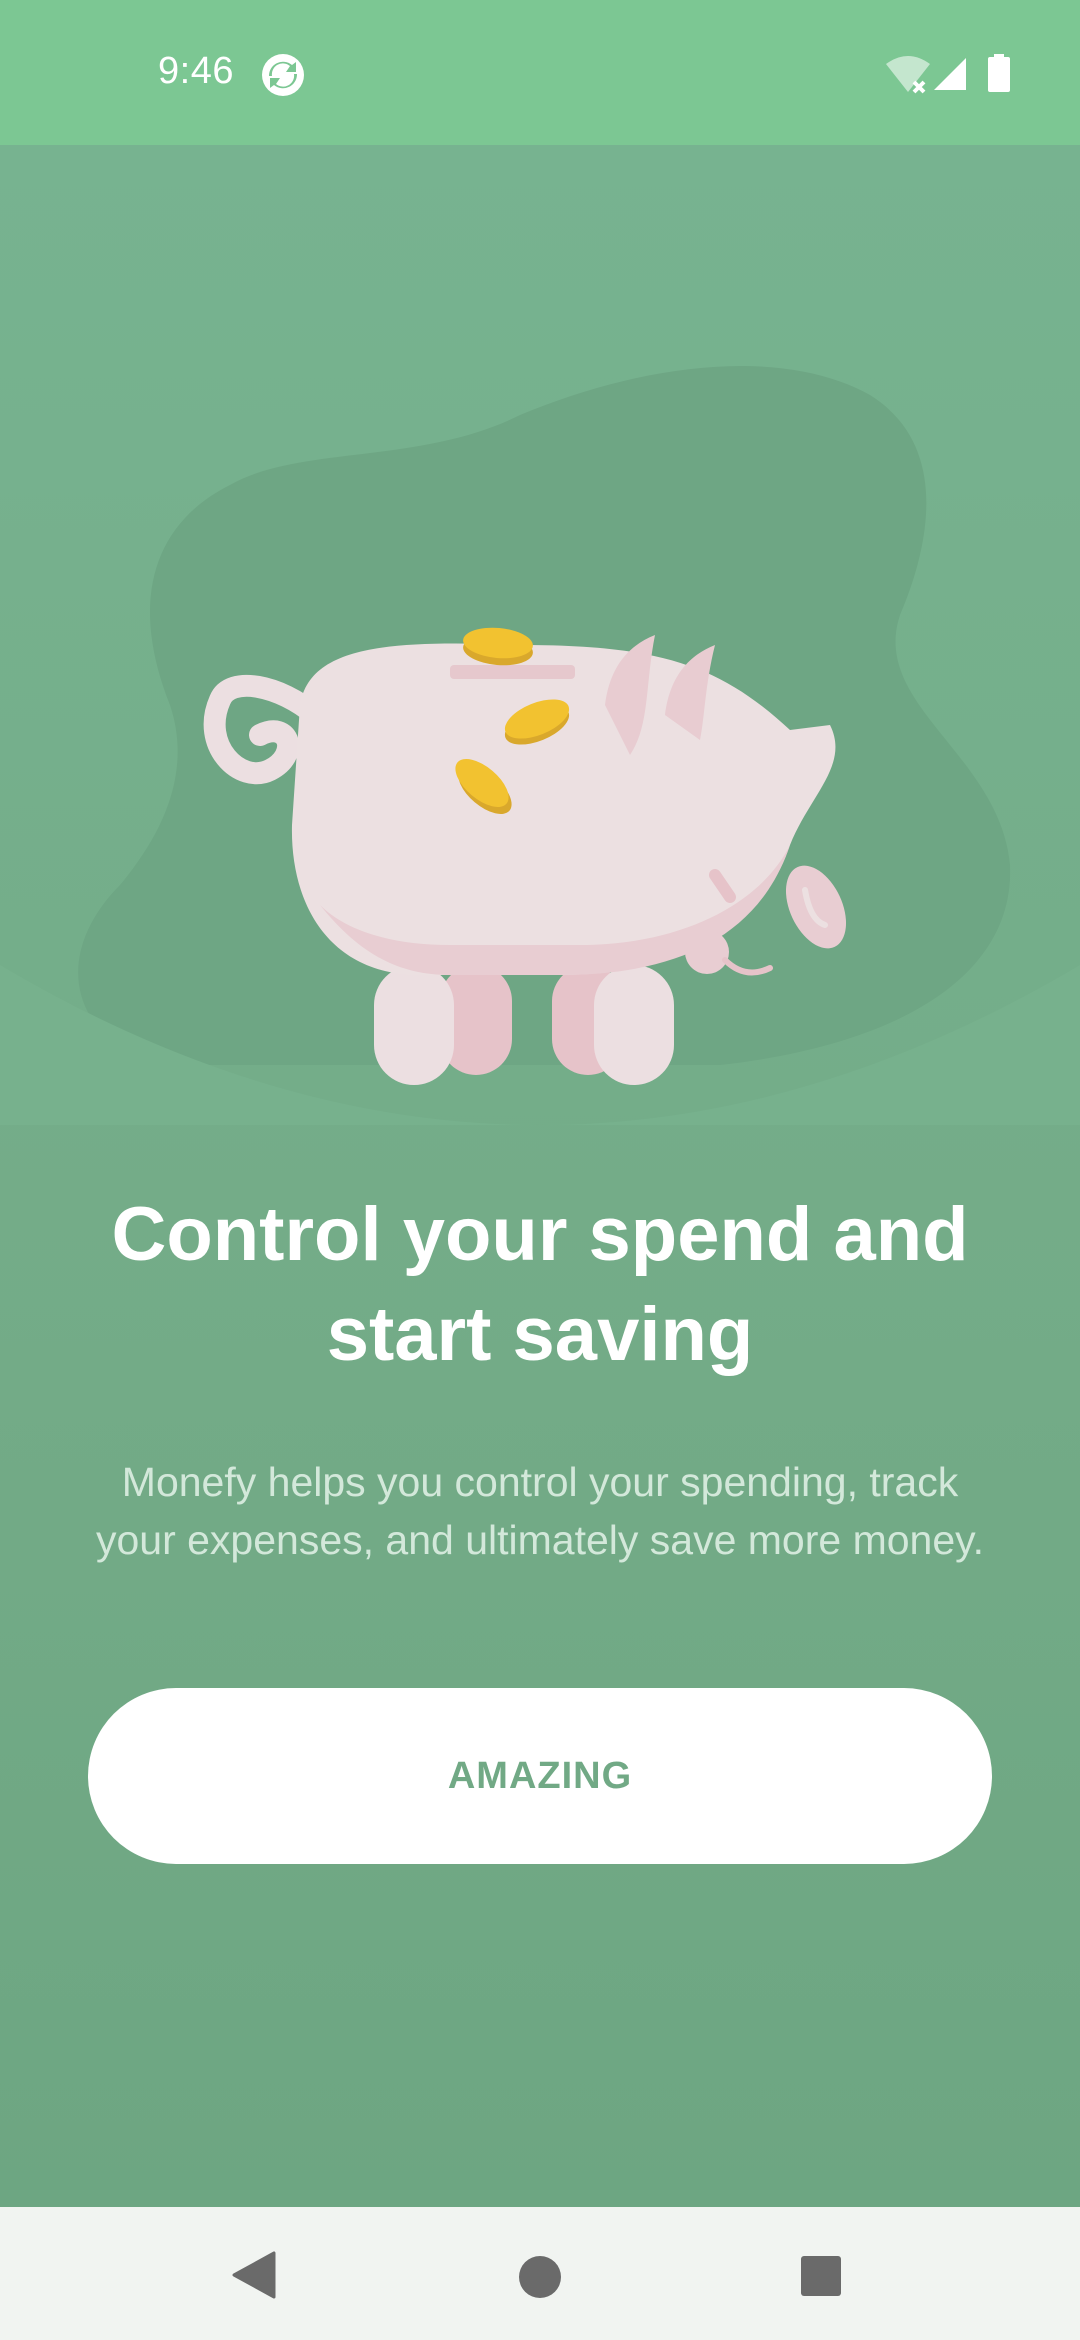 The height and width of the screenshot is (2340, 1080). I want to click on home-icon, so click(540, 2277).